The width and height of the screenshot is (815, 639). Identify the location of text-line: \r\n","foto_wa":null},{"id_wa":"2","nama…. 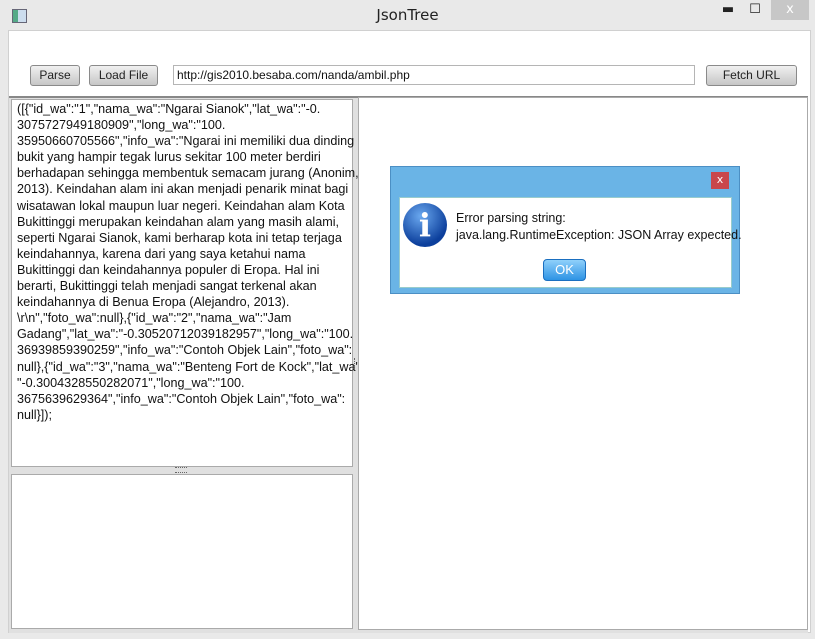
(154, 318).